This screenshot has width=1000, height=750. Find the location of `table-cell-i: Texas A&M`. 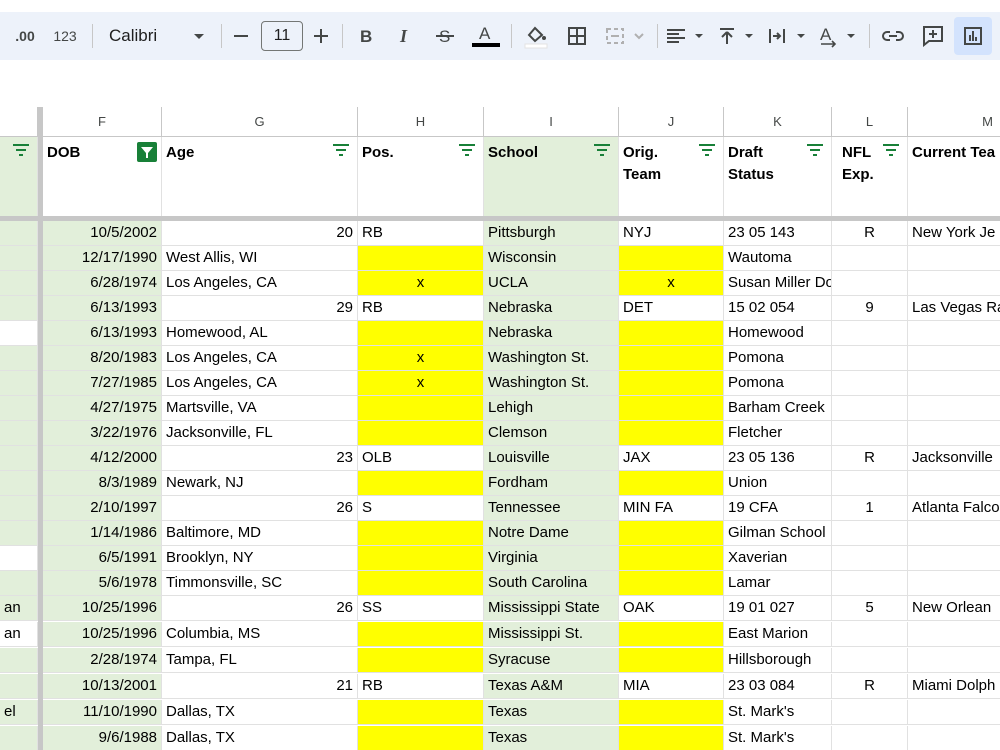

table-cell-i: Texas A&M is located at coordinates (551, 686).